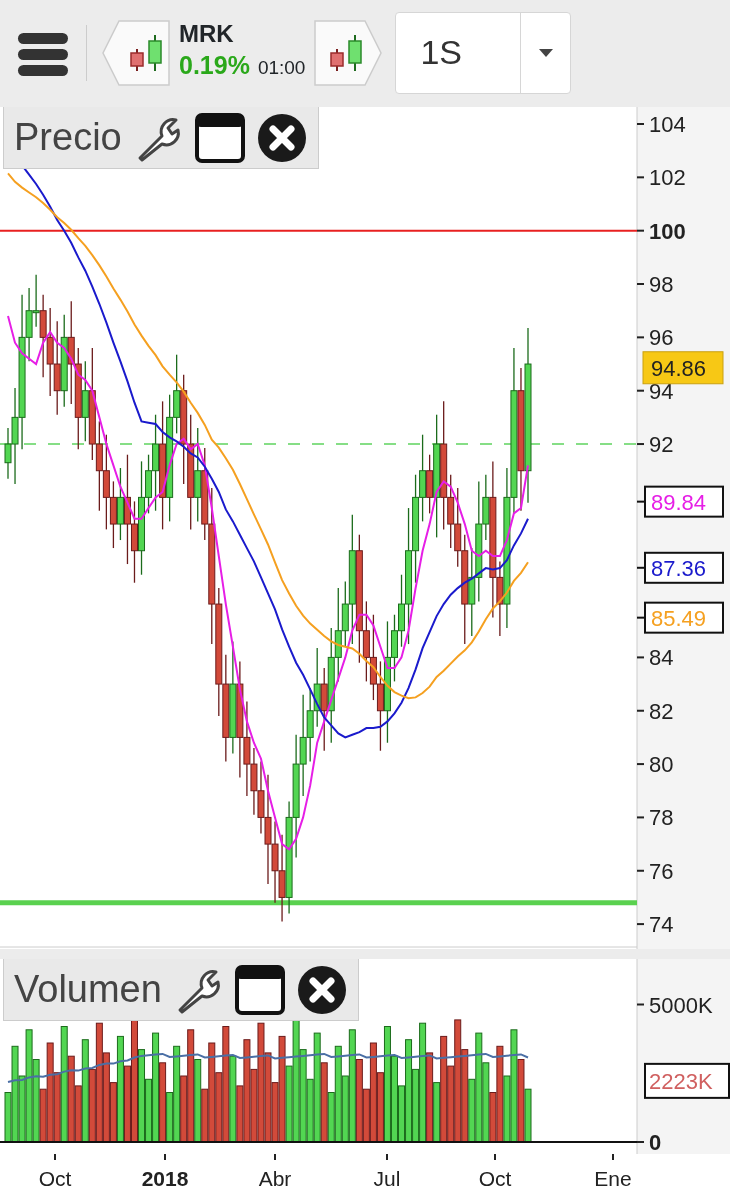 The image size is (730, 1200). I want to click on axis-label: 80, so click(661, 765).